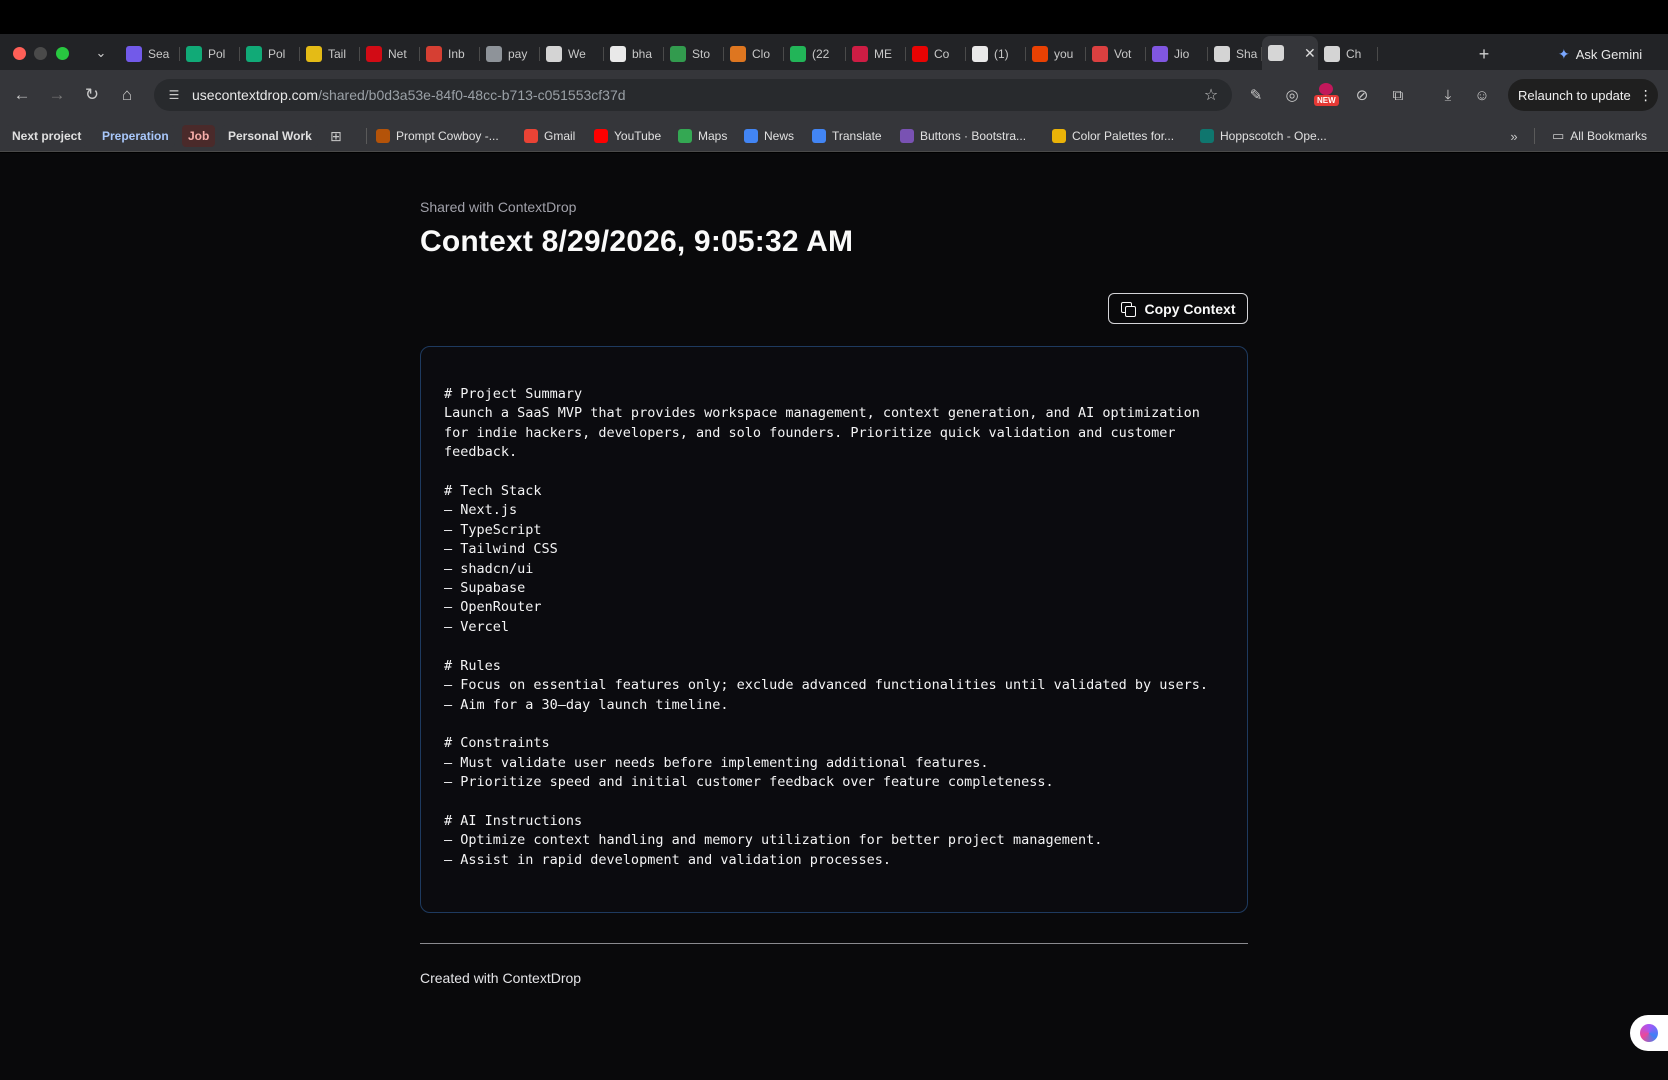 This screenshot has width=1668, height=1080. Describe the element at coordinates (199, 136) in the screenshot. I see `bookmark-group: Job` at that location.